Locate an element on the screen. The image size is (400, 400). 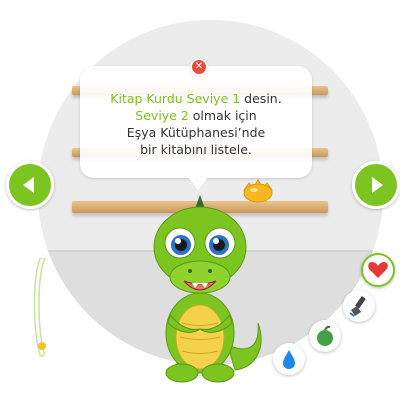
feed-button is located at coordinates (325, 336).